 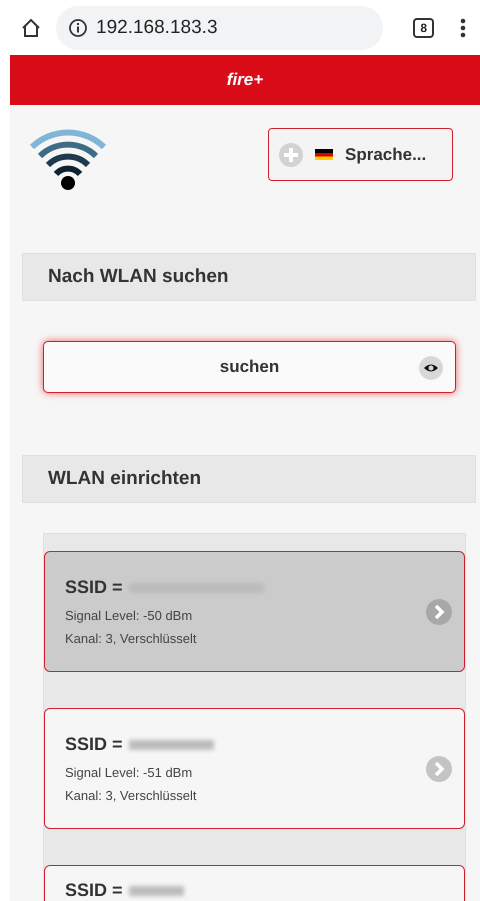 What do you see at coordinates (254, 611) in the screenshot?
I see `network-card: SSID = Signal Level: -50 dBm Kanal: 3, Verschlüsselt` at bounding box center [254, 611].